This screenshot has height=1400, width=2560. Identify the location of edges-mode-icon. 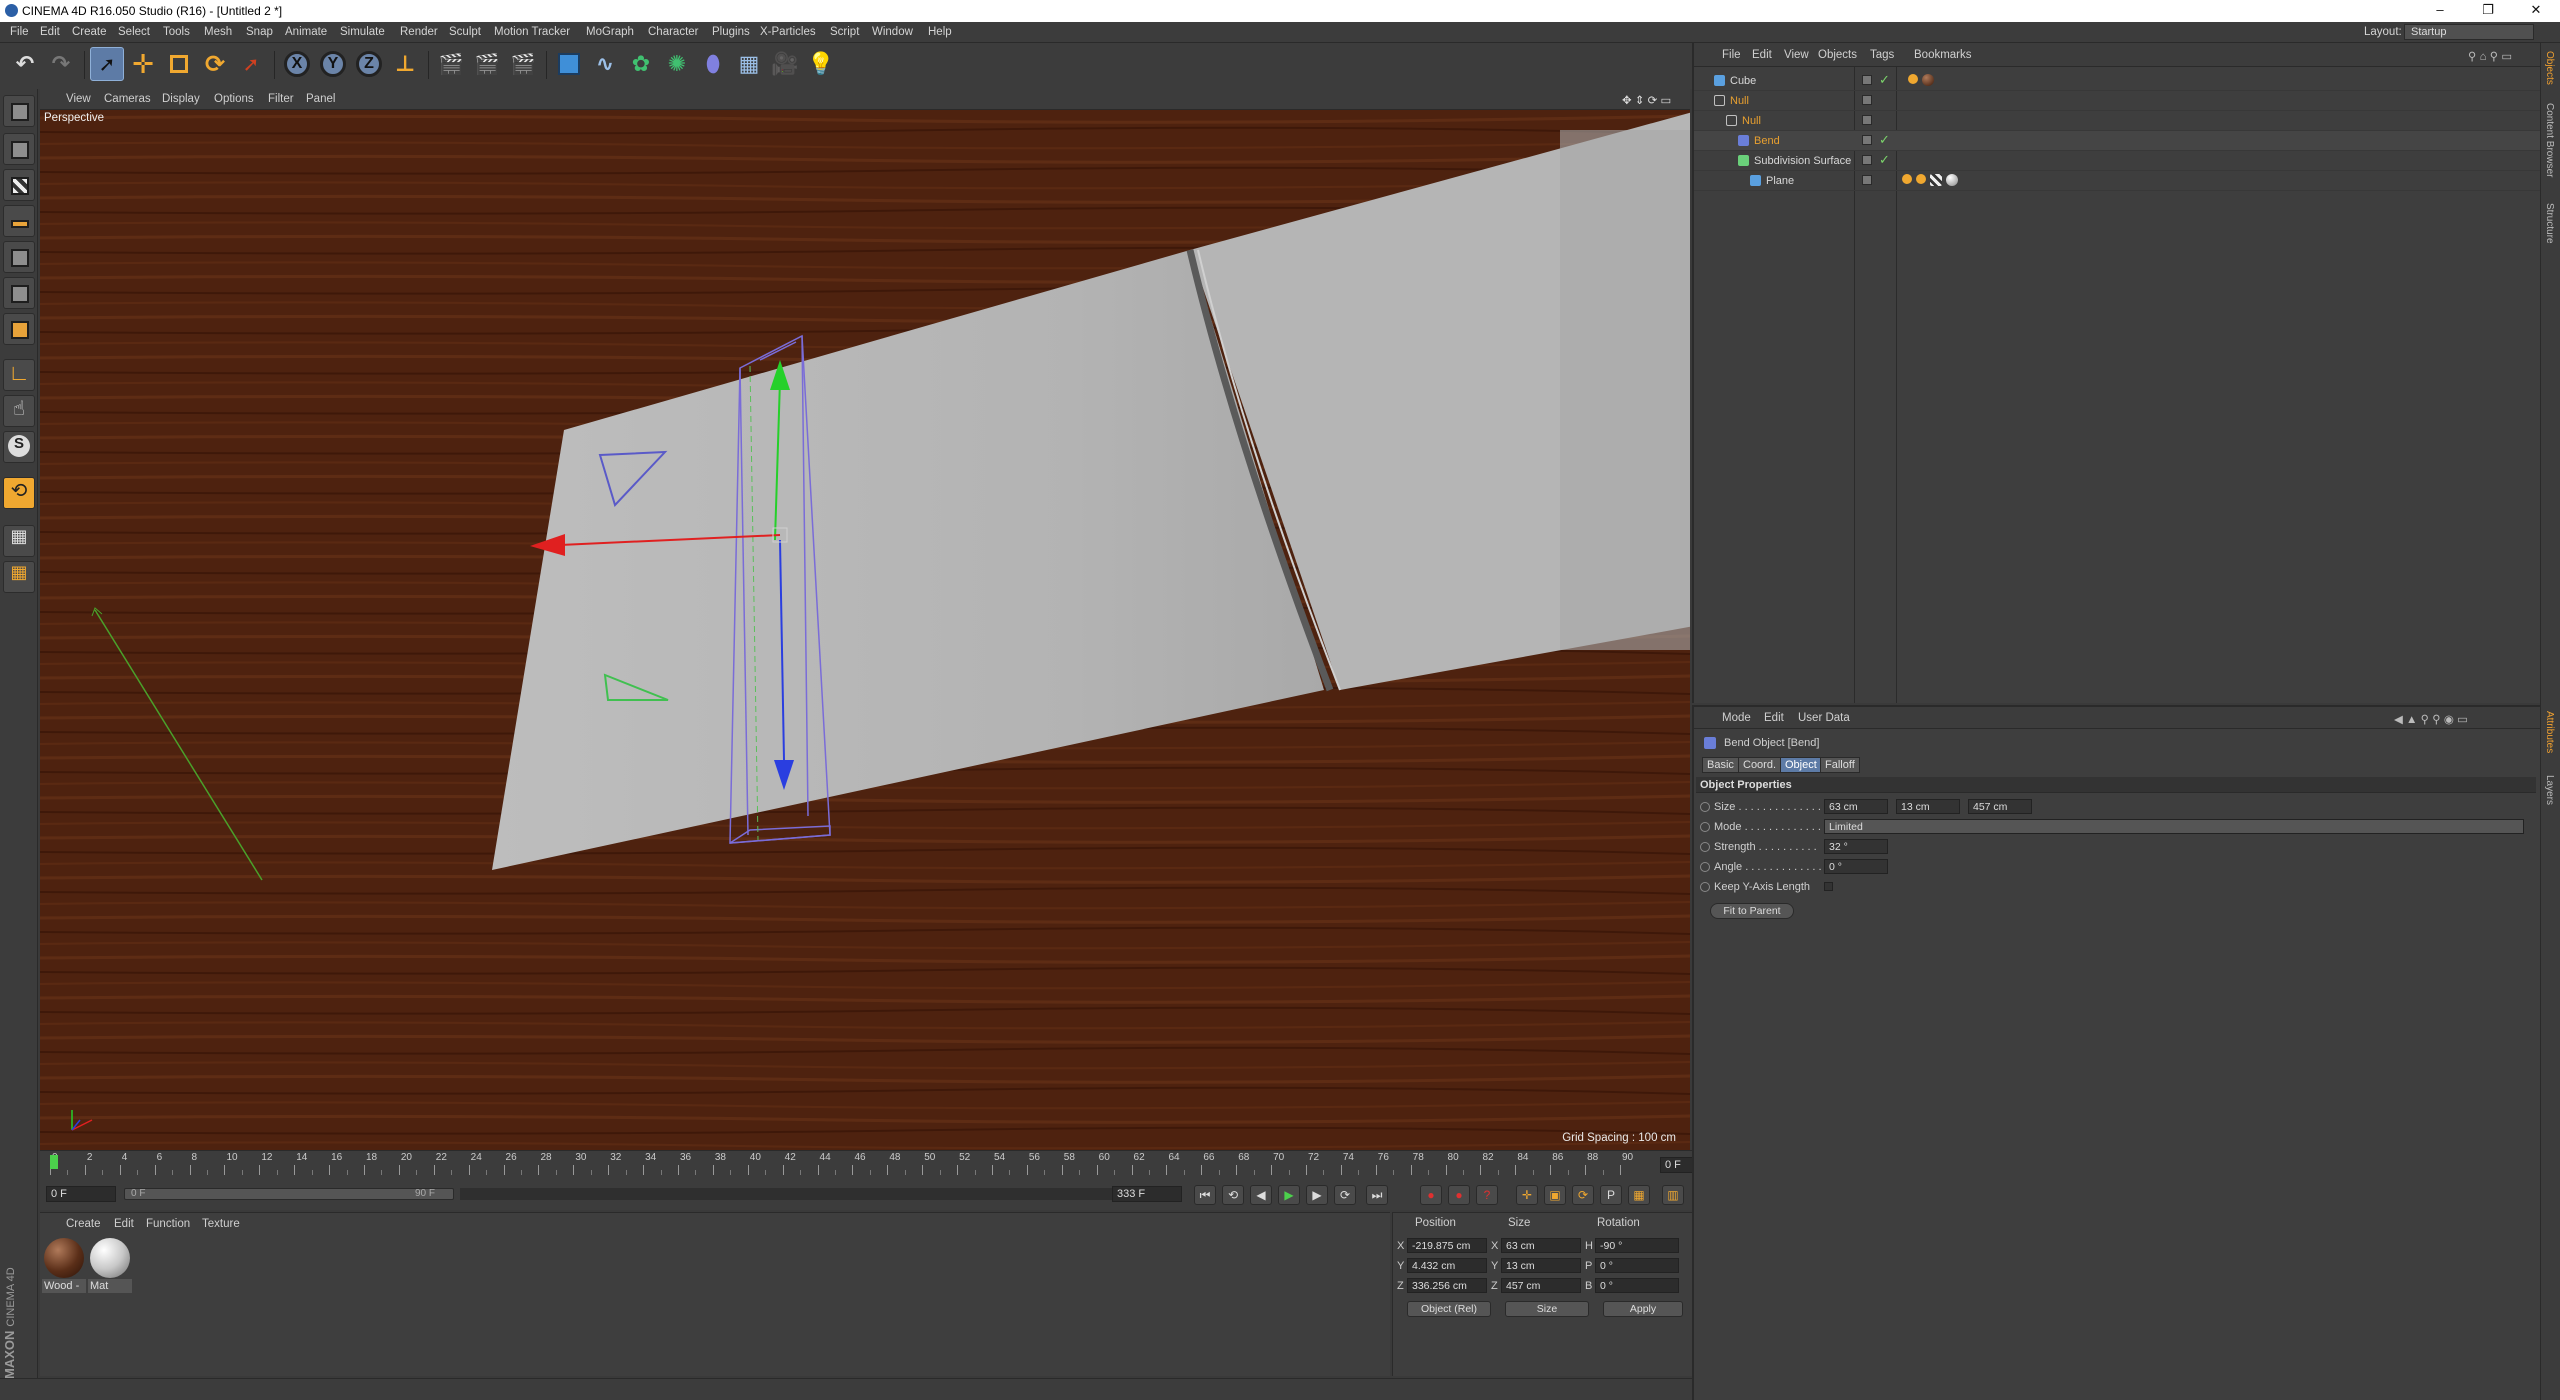
(19, 293).